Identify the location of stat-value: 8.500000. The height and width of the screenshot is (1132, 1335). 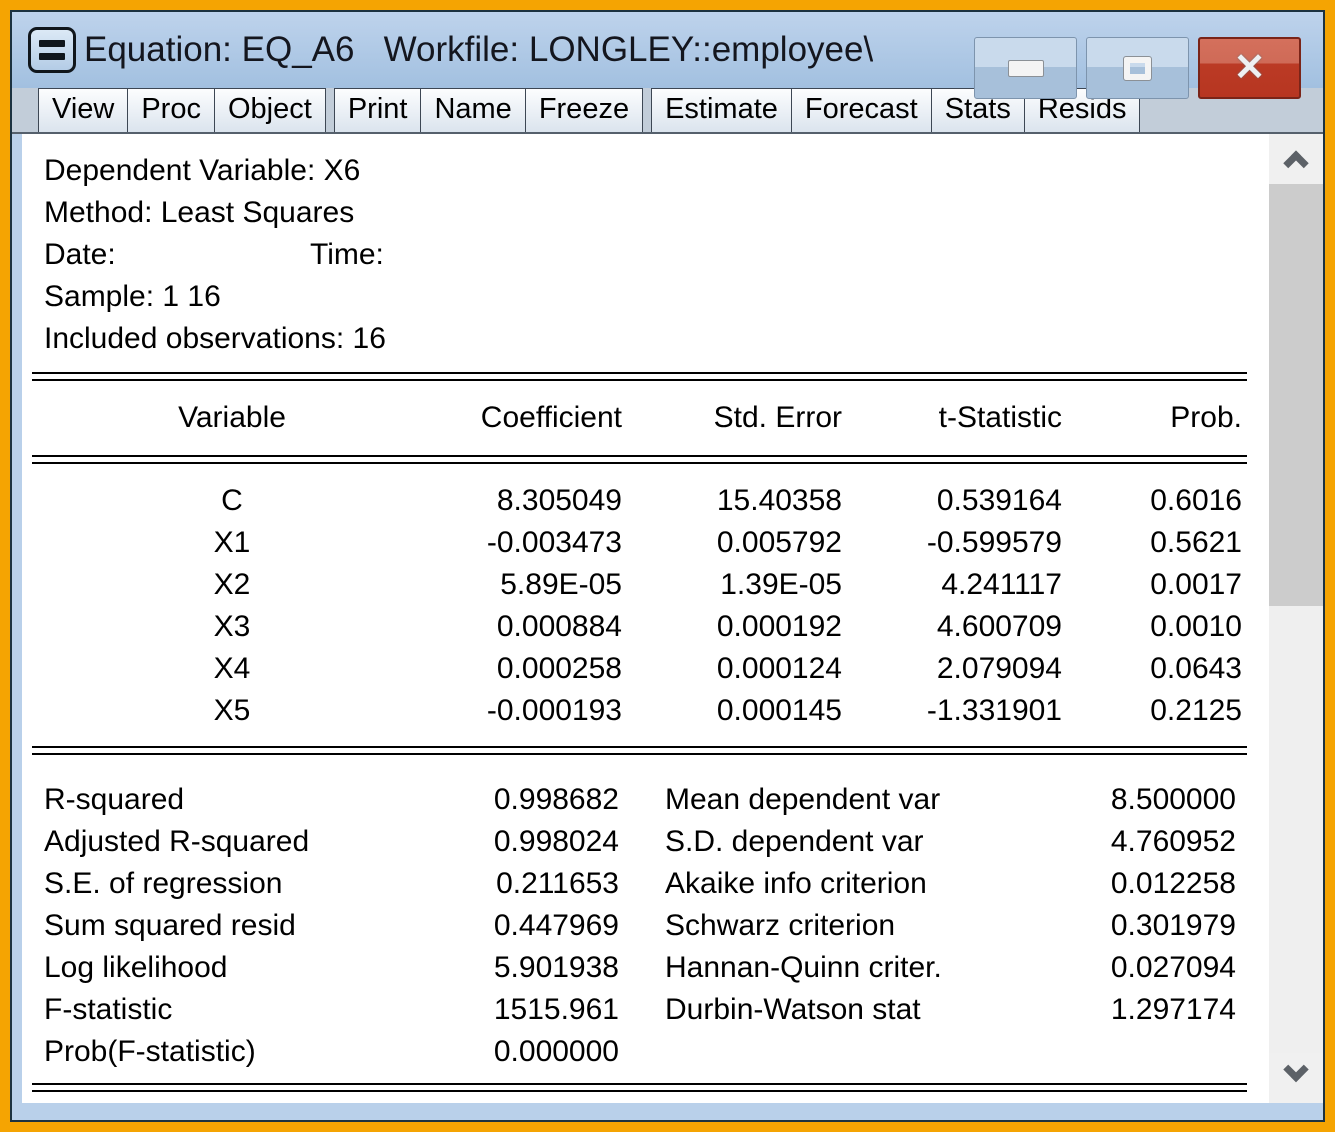
(1173, 799).